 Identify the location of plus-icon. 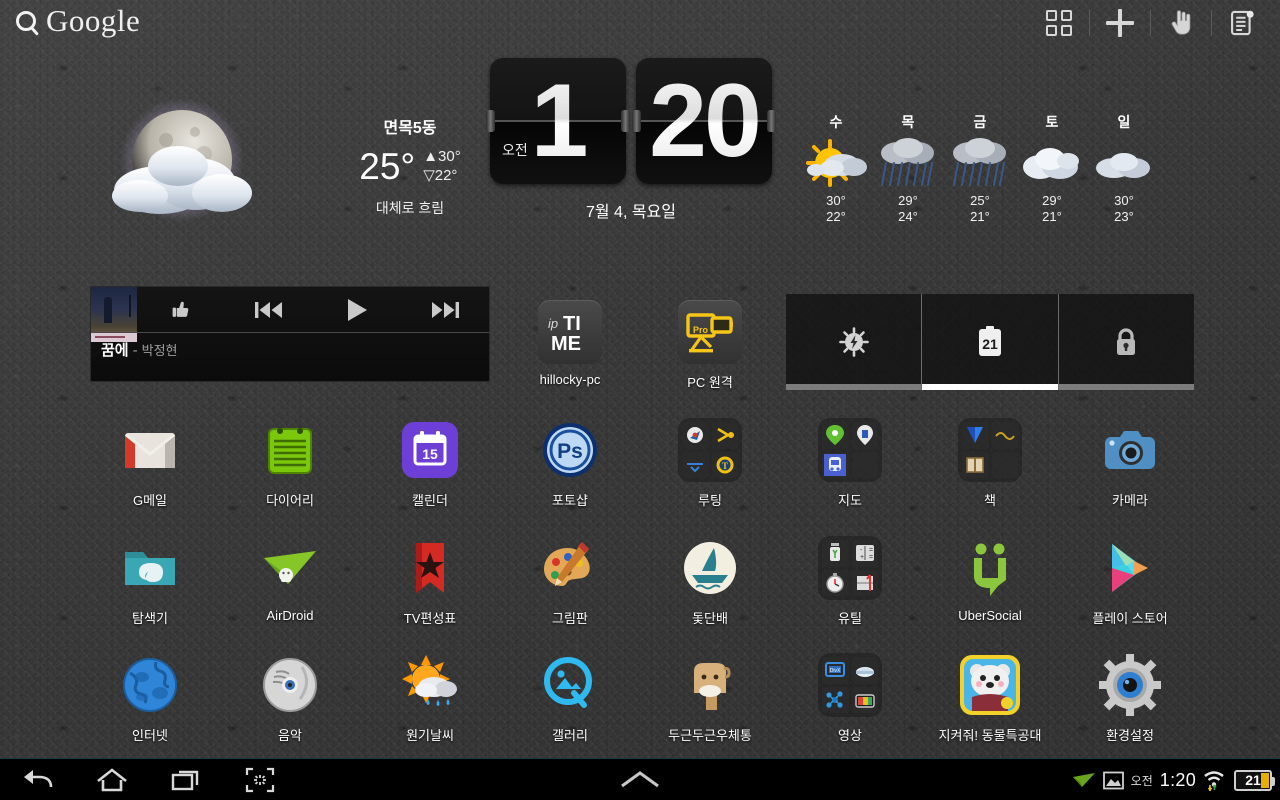
(1120, 23).